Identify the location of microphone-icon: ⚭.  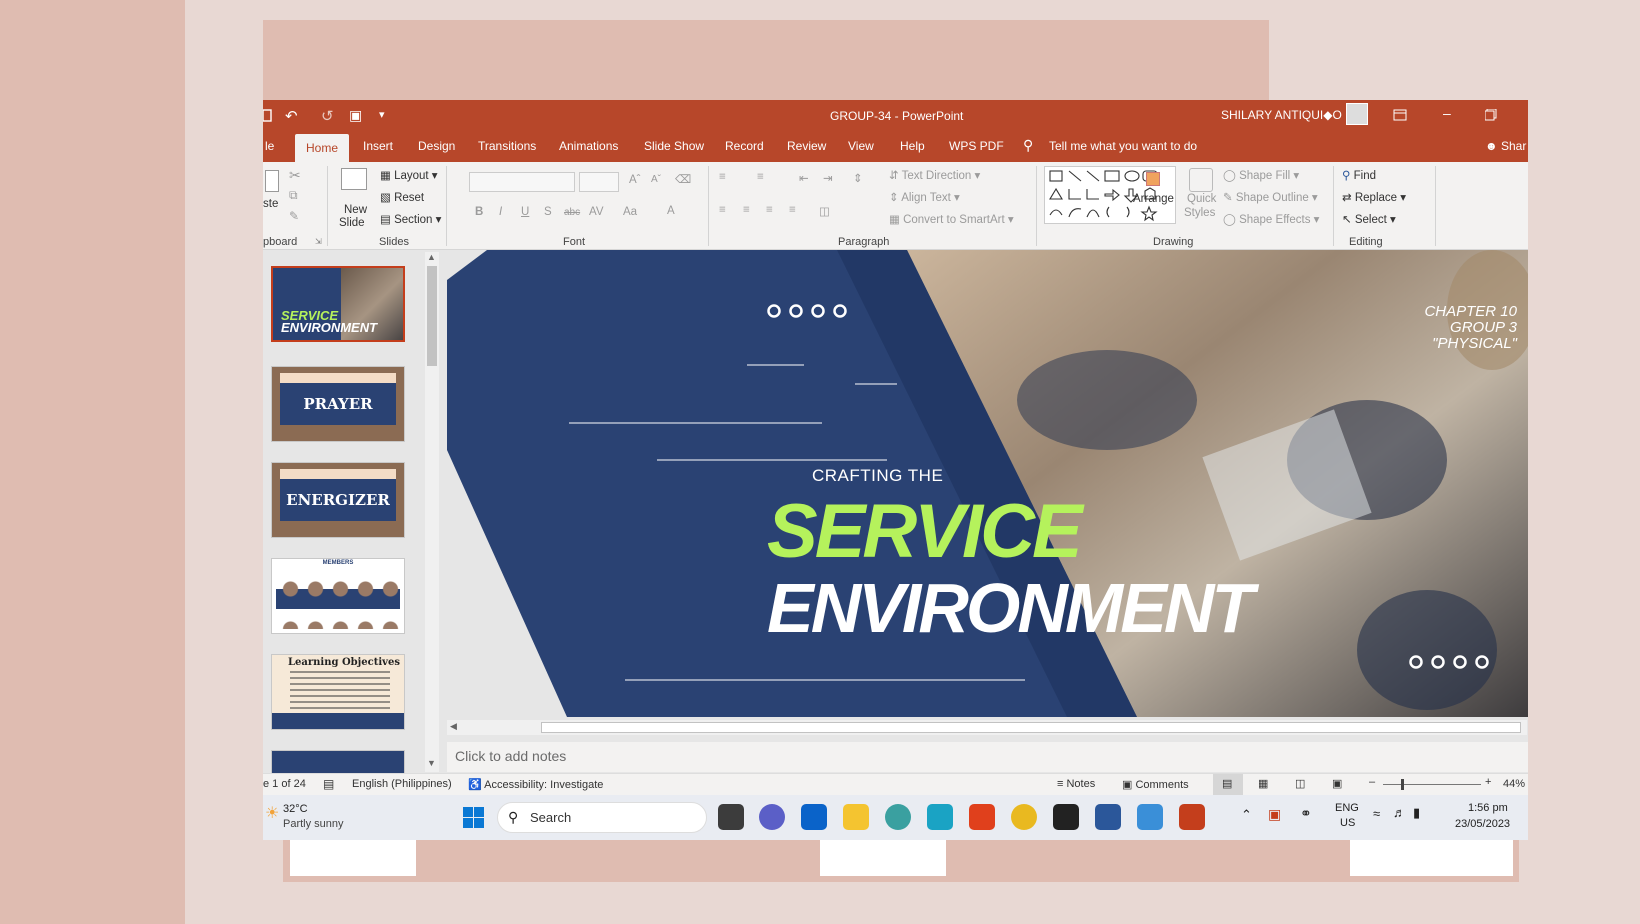
(1306, 813).